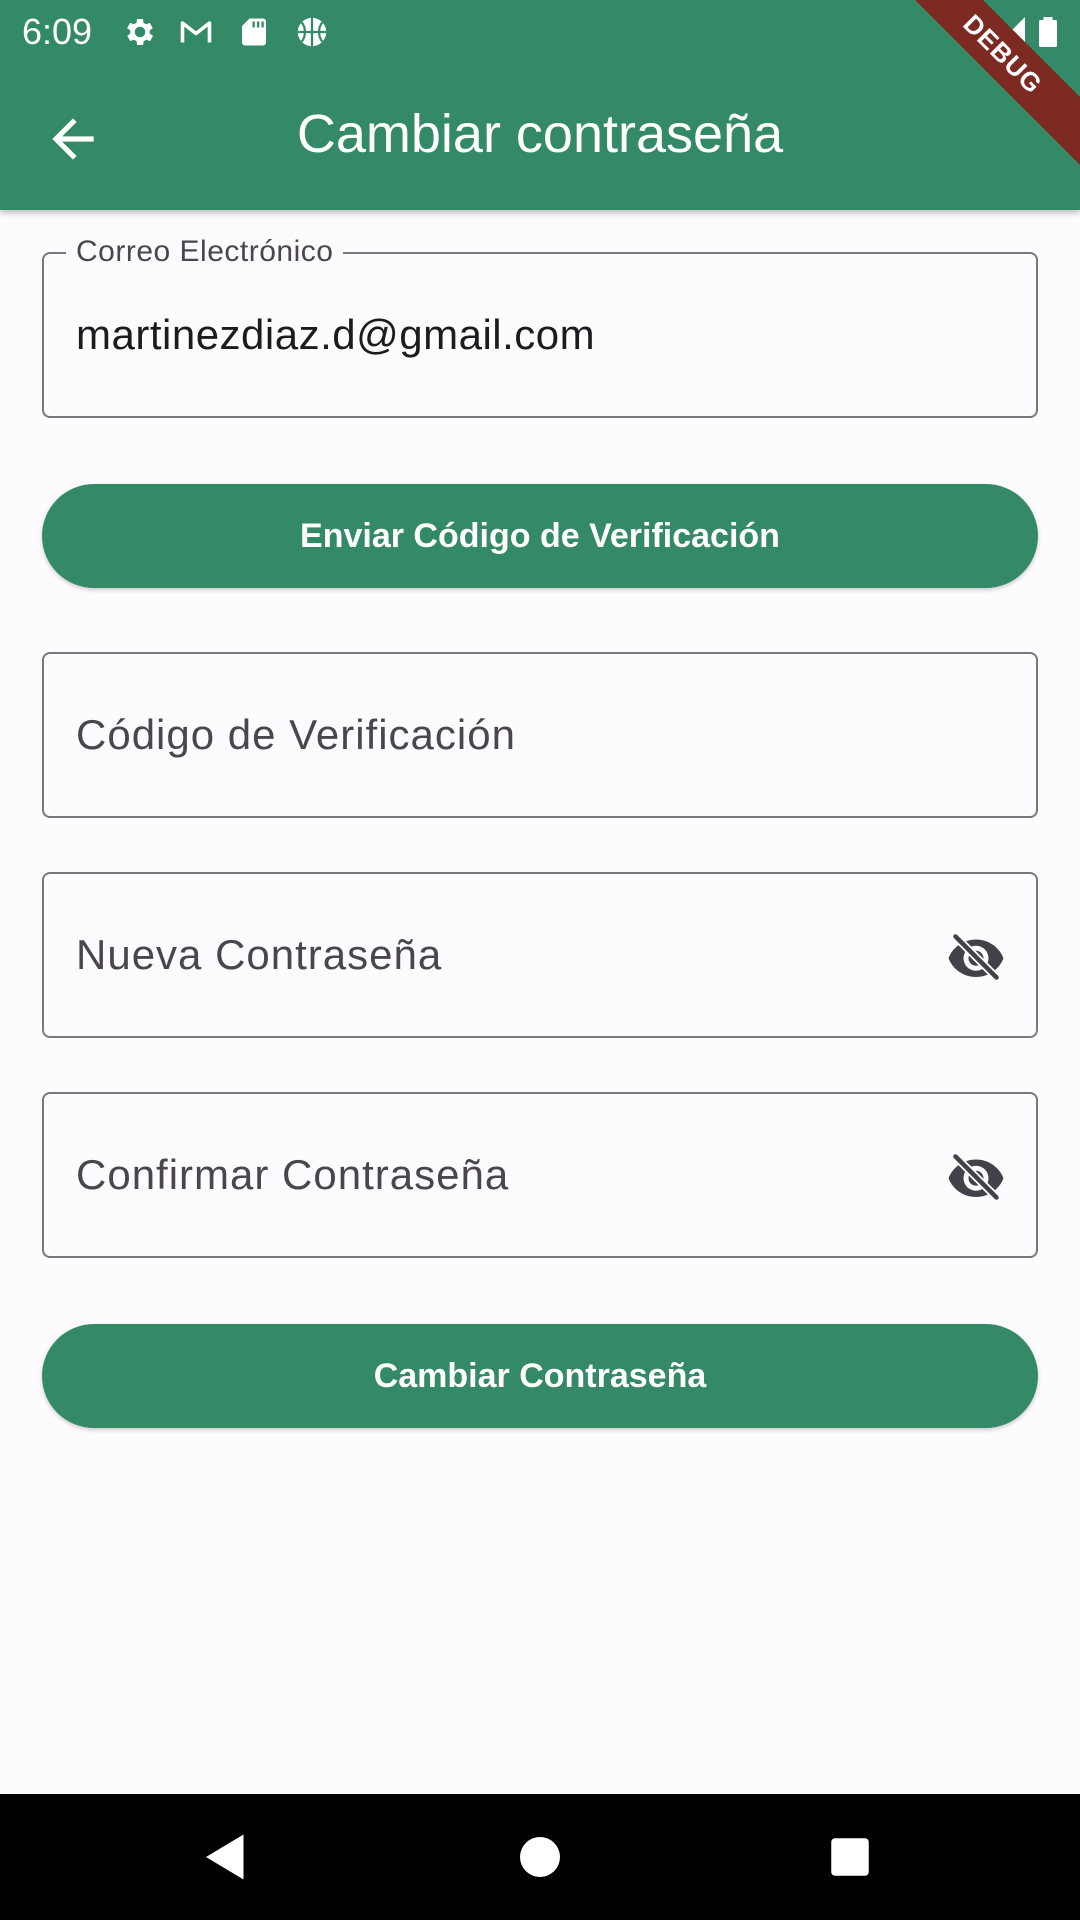  Describe the element at coordinates (57, 31) in the screenshot. I see `status-time: 6:09` at that location.